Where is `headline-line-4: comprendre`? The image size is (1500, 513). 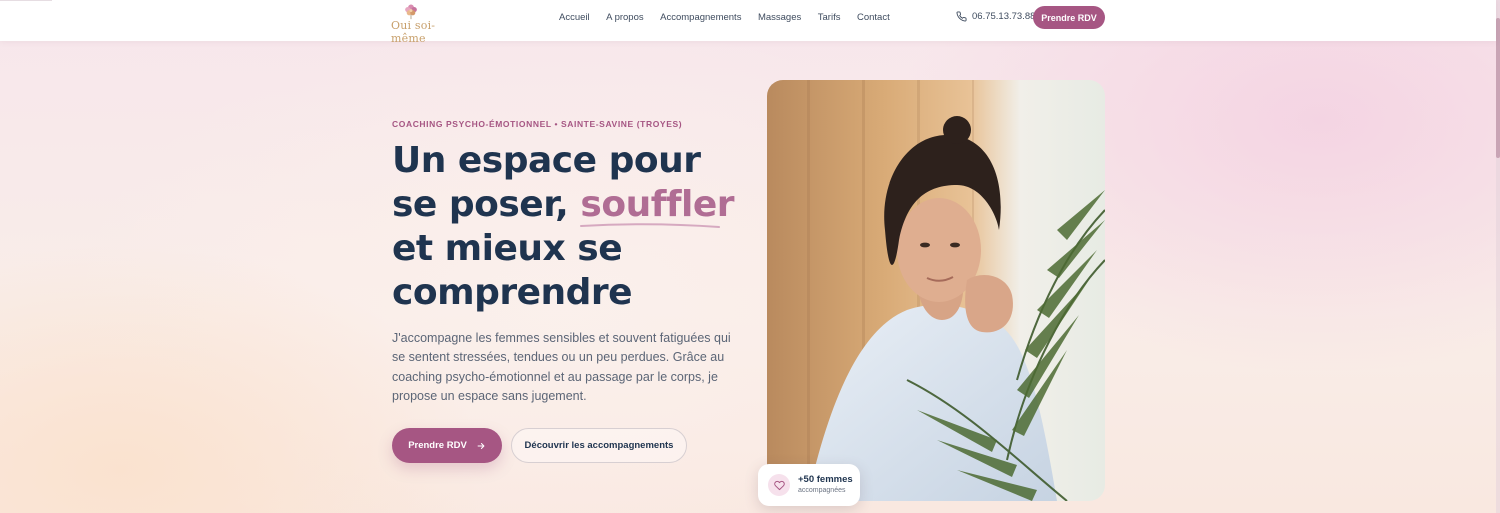 headline-line-4: comprendre is located at coordinates (512, 292).